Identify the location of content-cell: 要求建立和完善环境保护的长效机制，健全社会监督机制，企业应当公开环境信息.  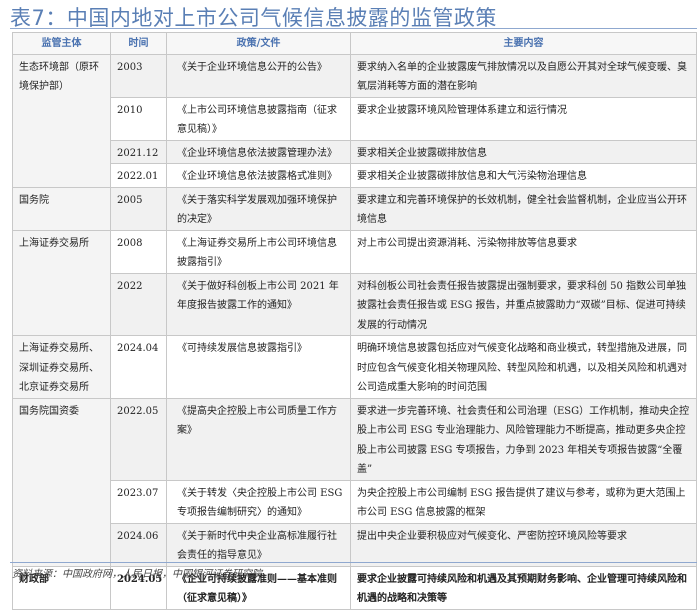
(523, 208).